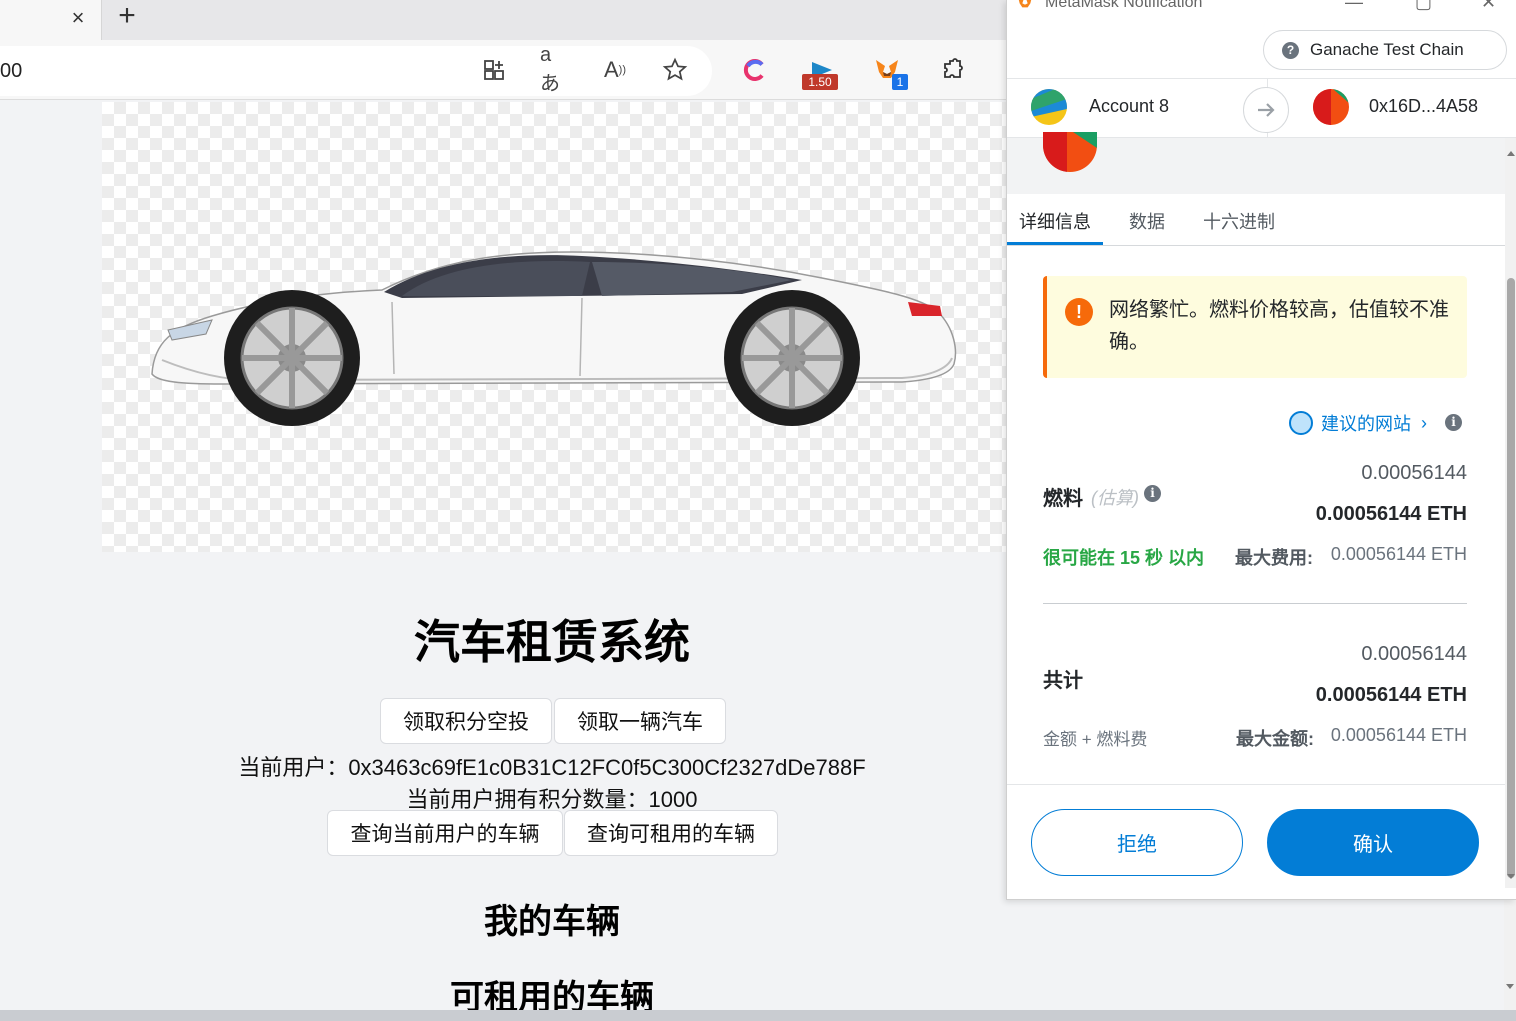  What do you see at coordinates (615, 70) in the screenshot?
I see `read-aloud-icon: A))` at bounding box center [615, 70].